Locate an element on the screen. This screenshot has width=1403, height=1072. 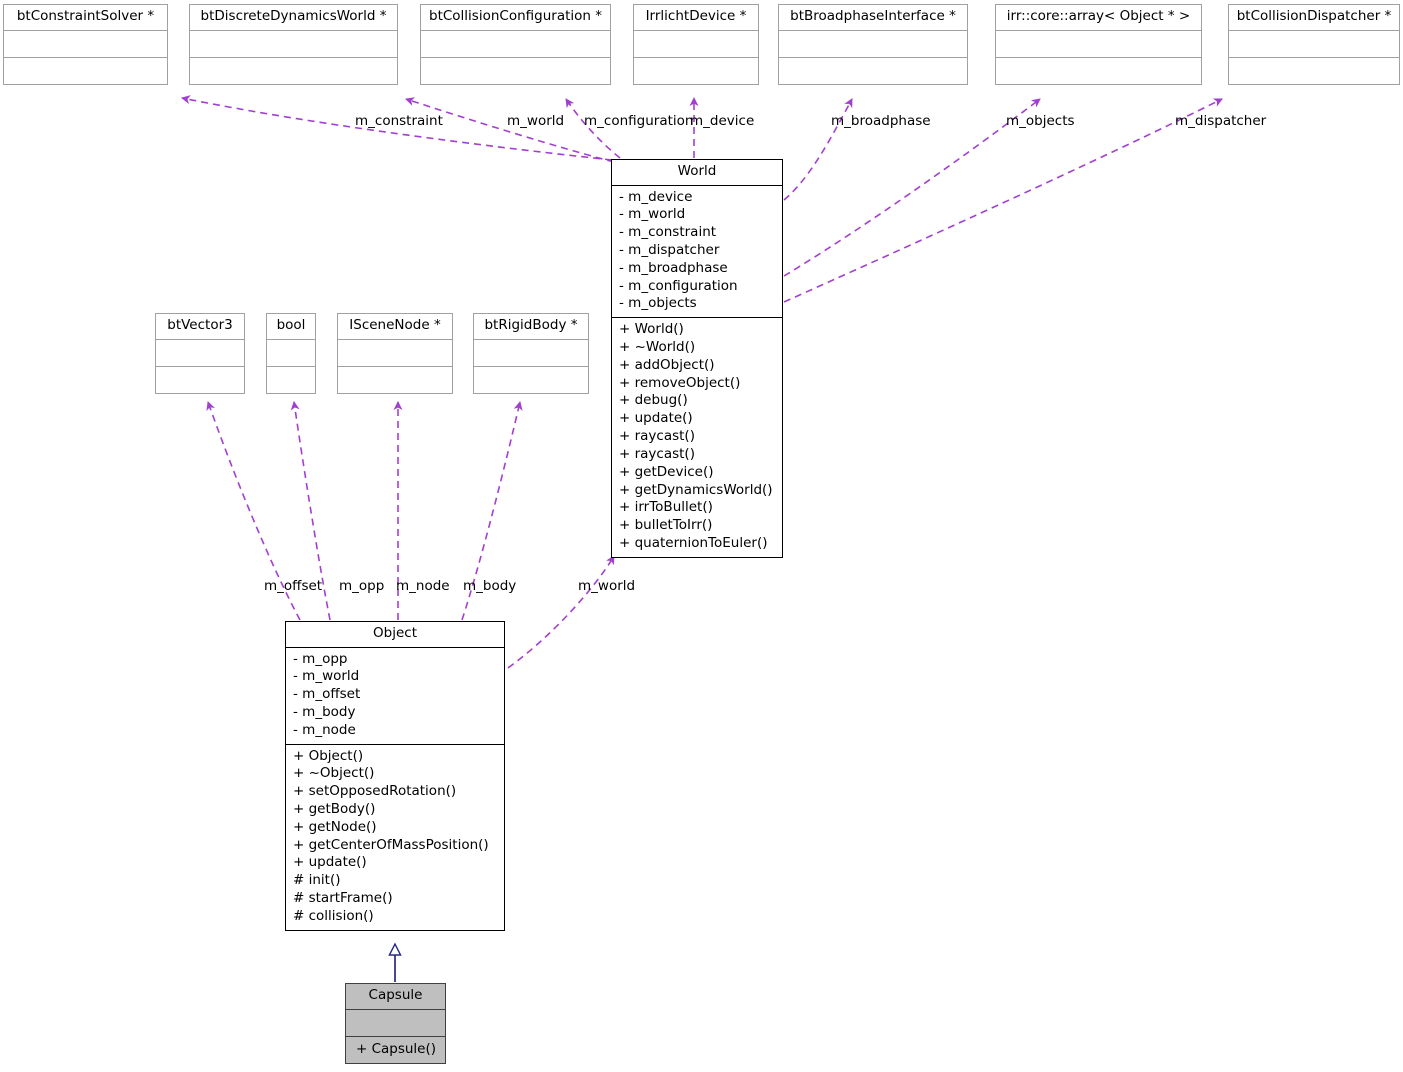
class-title: btBroadphaseInterface * is located at coordinates (873, 18).